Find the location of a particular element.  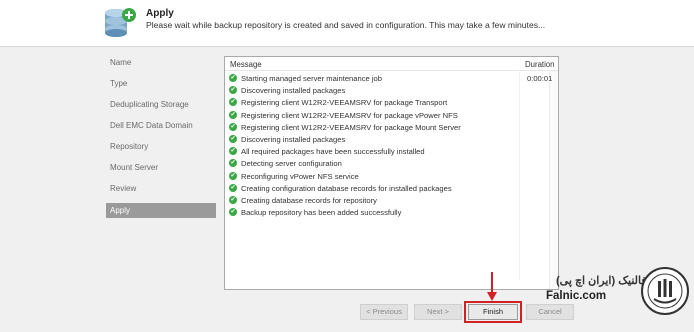

log-message: Creating database records for repository is located at coordinates (309, 200).